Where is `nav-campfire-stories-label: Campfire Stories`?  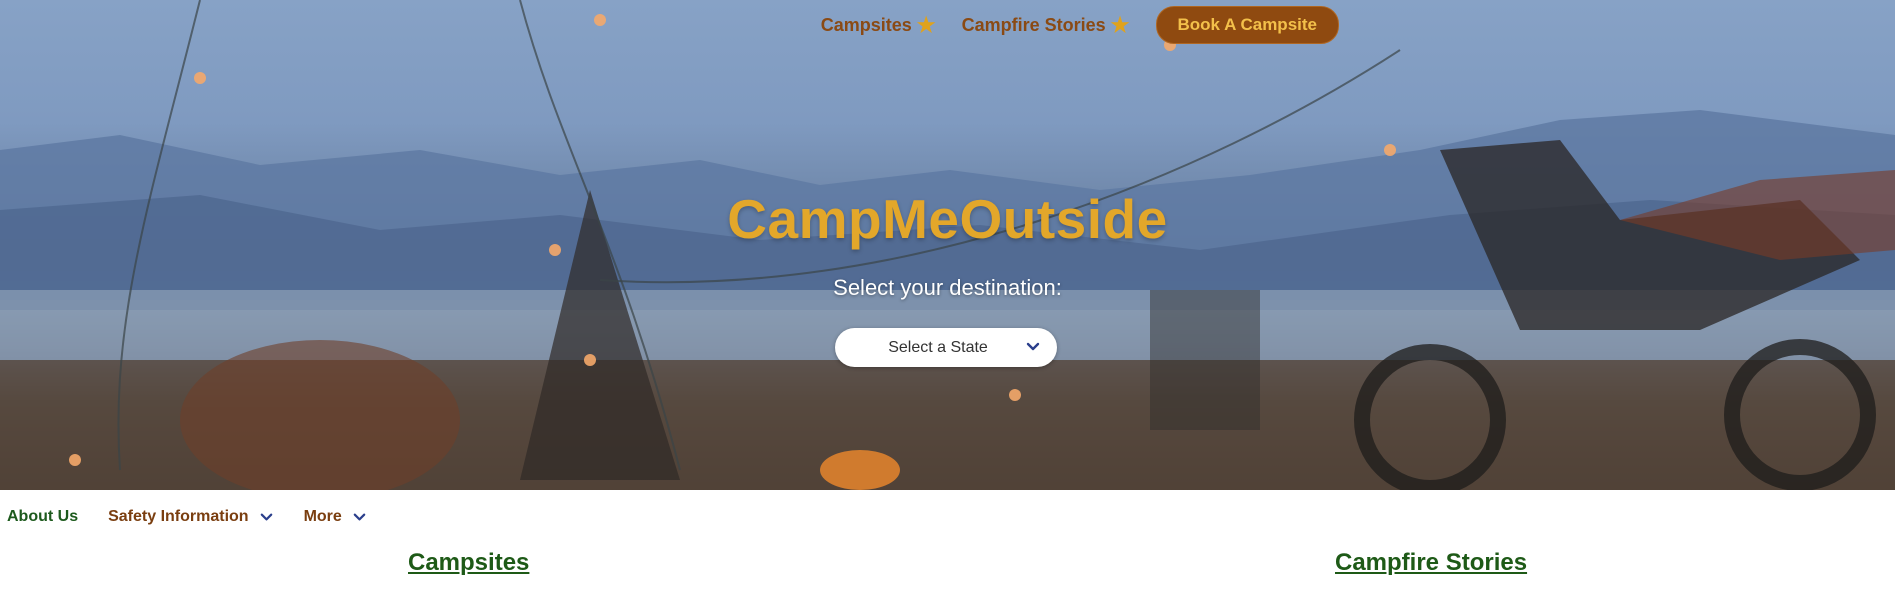 nav-campfire-stories-label: Campfire Stories is located at coordinates (1033, 24).